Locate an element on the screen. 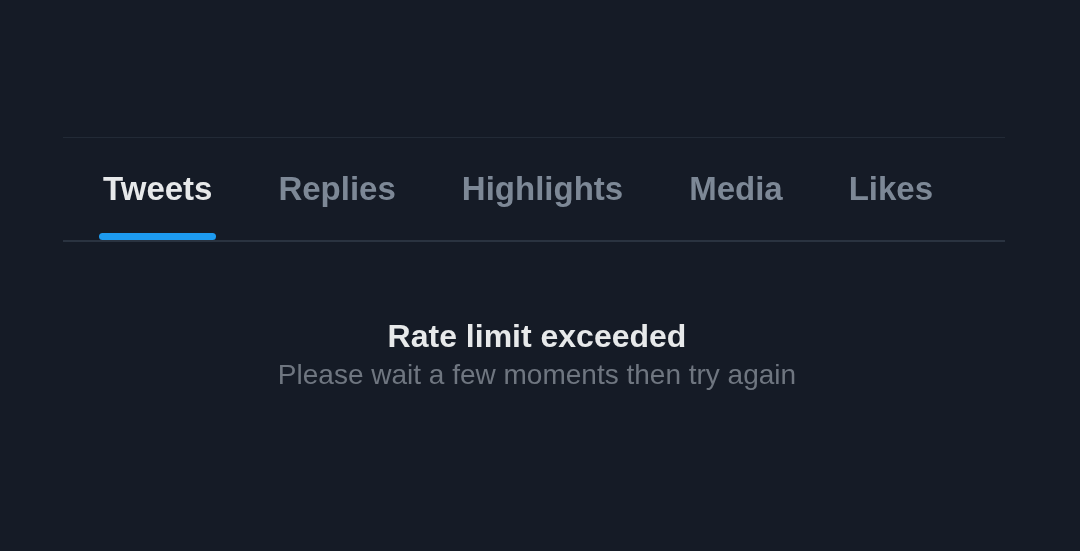 The image size is (1080, 551). profile-tab: Replies is located at coordinates (337, 189).